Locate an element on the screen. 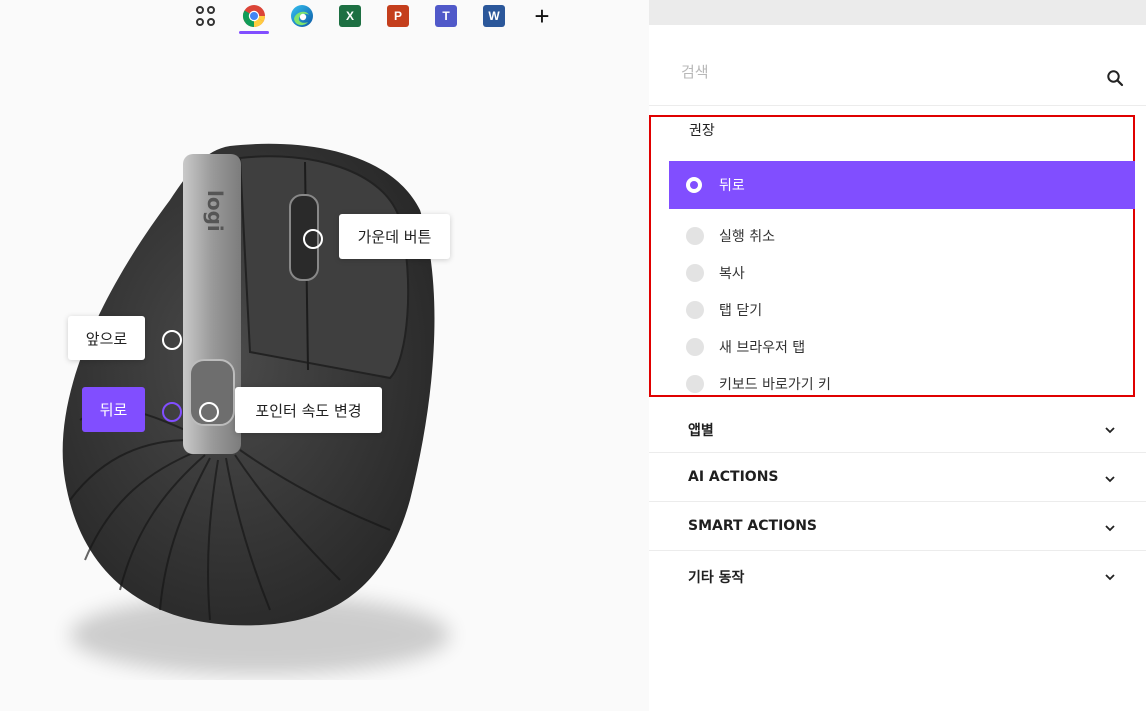 This screenshot has width=1146, height=711. excel-app-button: X is located at coordinates (350, 16).